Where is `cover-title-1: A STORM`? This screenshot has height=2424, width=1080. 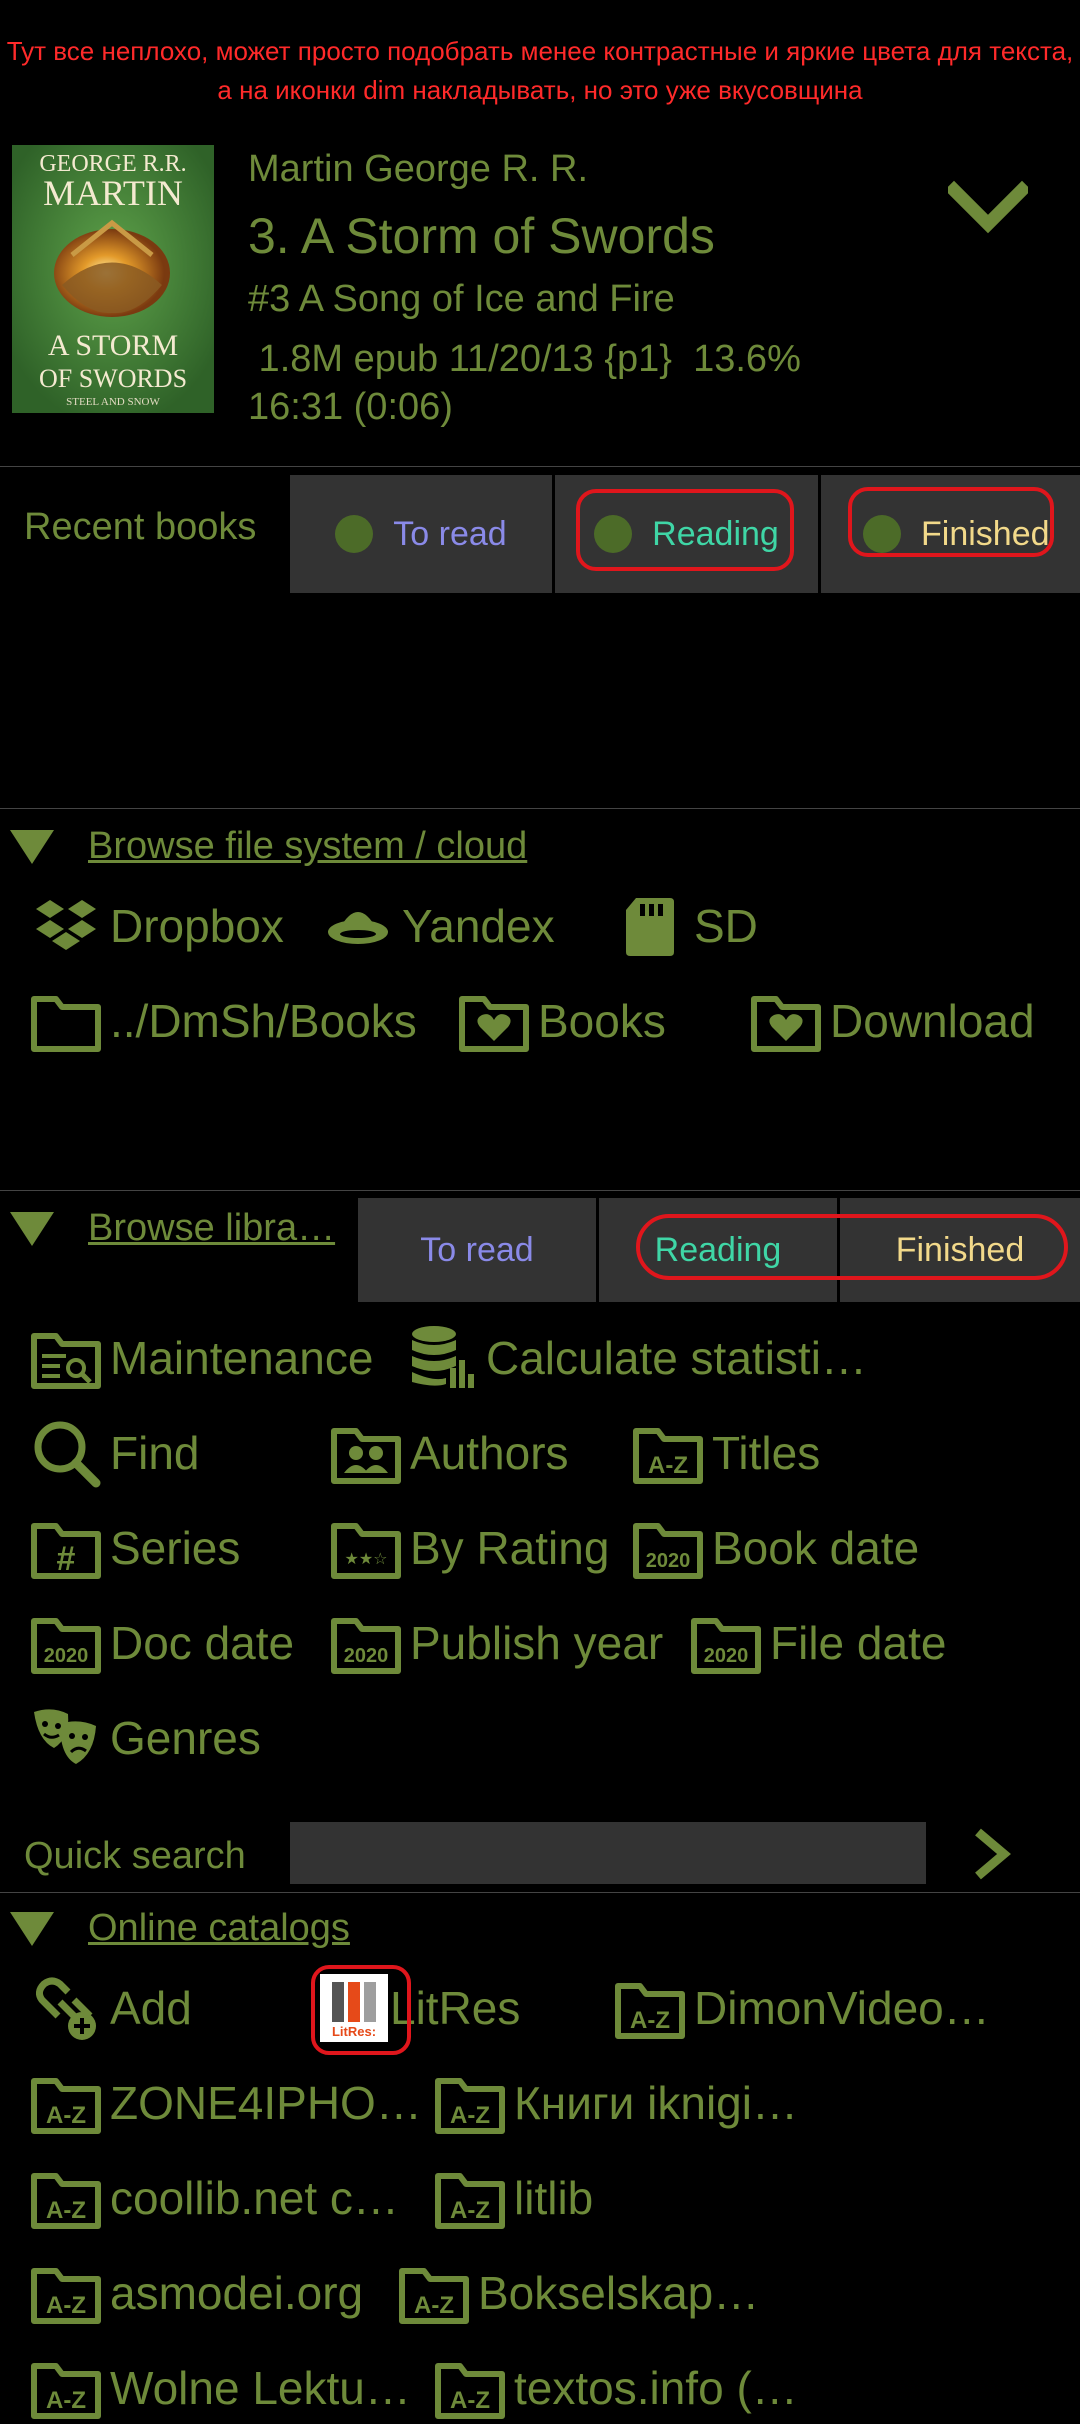 cover-title-1: A STORM is located at coordinates (113, 345).